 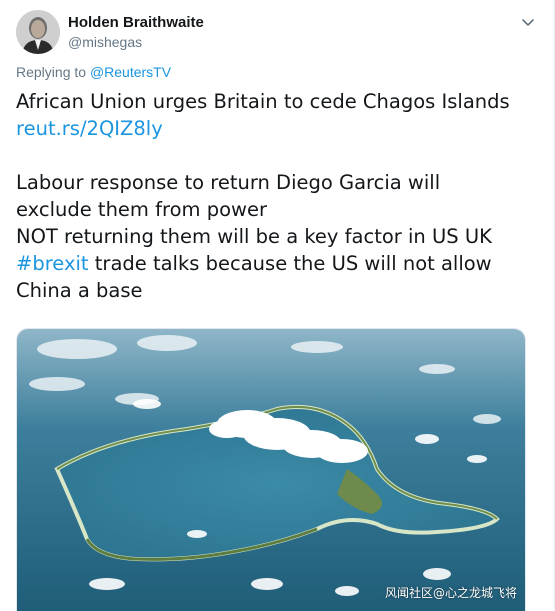 What do you see at coordinates (141, 209) in the screenshot?
I see `tweet-line: exclude them from power` at bounding box center [141, 209].